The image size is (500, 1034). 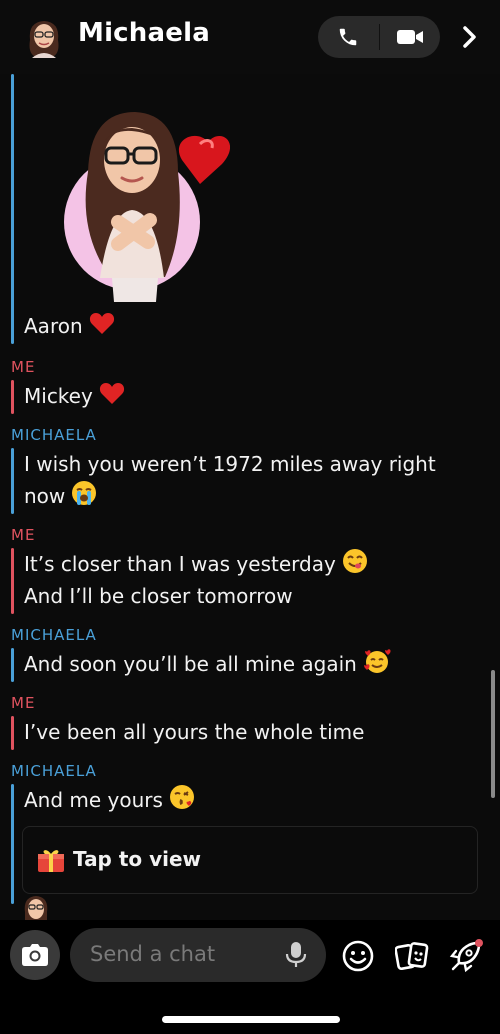 I want to click on voice-call-button, so click(x=348, y=37).